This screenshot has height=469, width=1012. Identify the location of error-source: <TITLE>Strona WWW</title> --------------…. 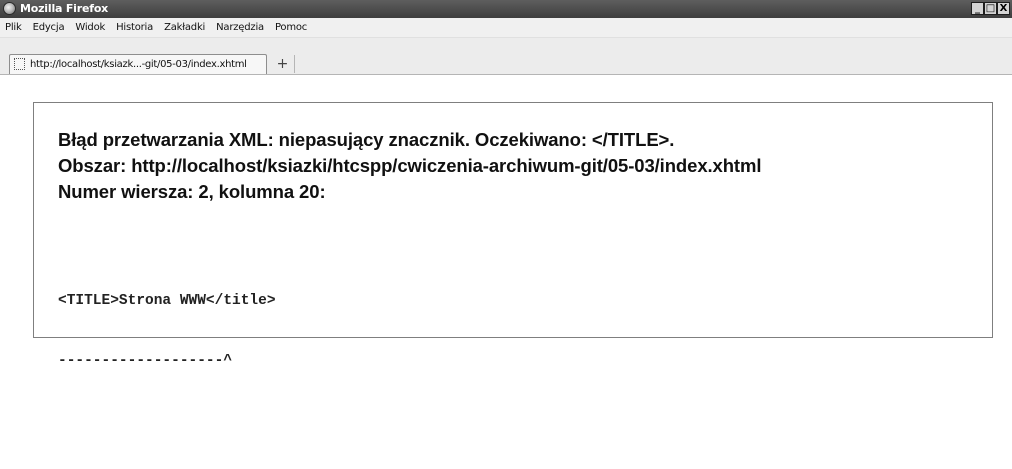
(167, 331).